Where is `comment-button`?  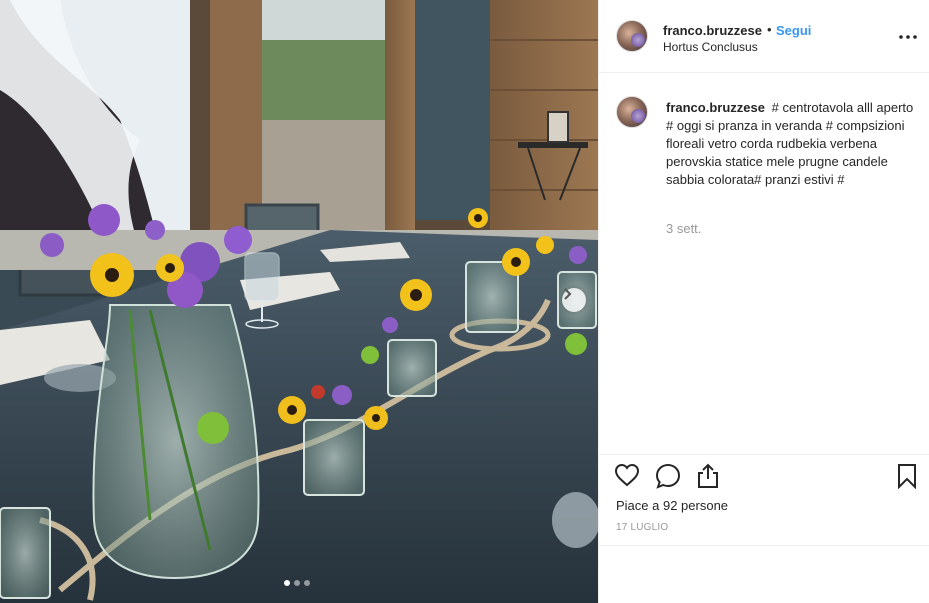 comment-button is located at coordinates (668, 478).